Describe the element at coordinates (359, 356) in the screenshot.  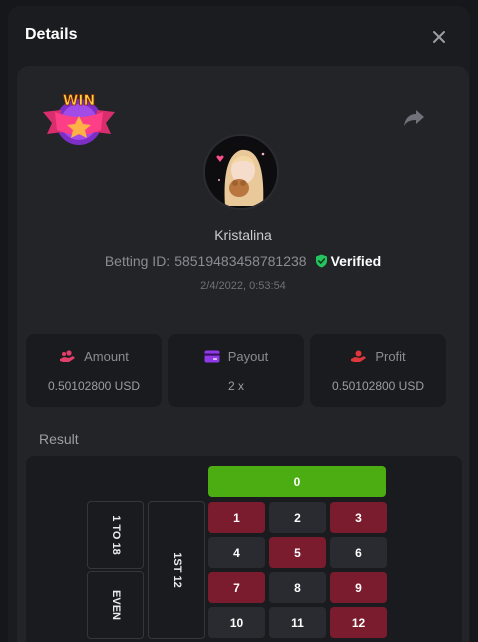
I see `profit-hand-icon` at that location.